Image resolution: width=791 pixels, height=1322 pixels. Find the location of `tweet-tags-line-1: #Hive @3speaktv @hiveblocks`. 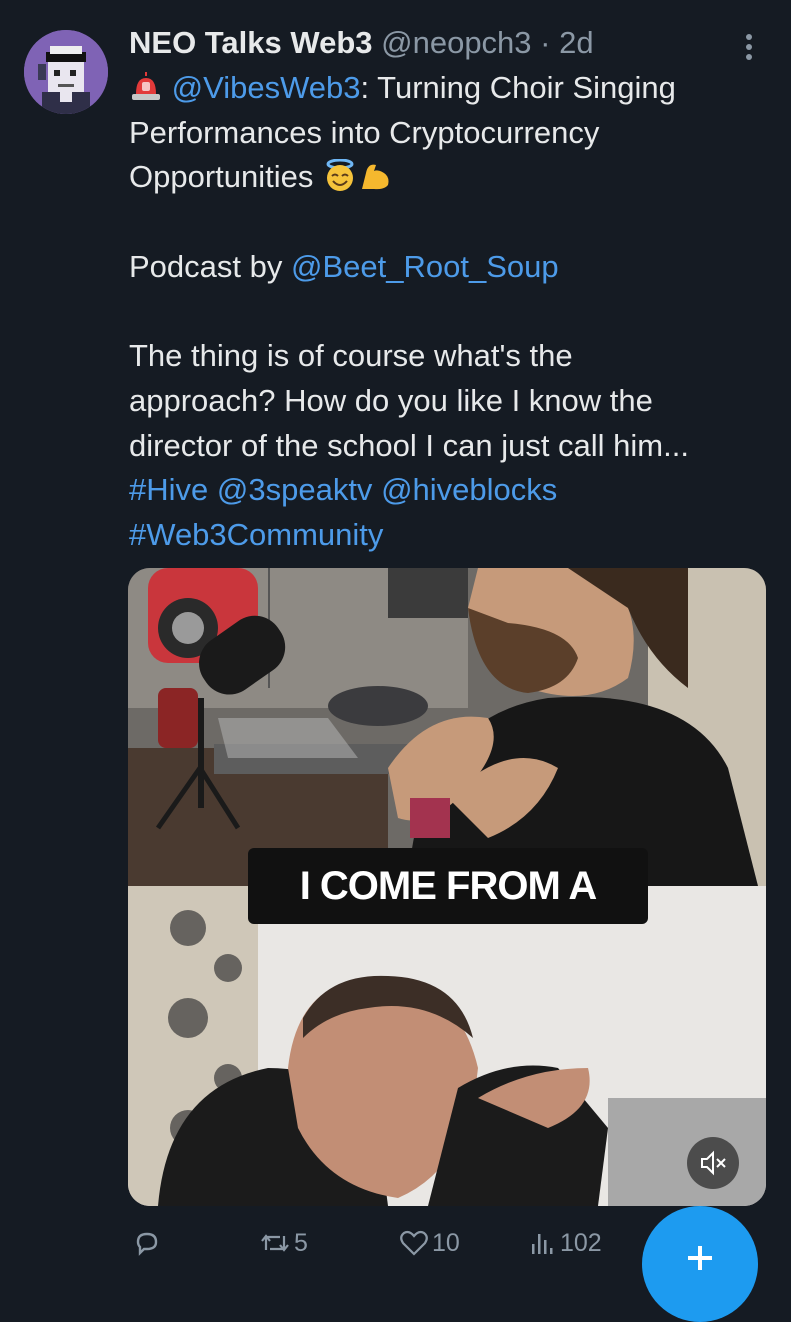

tweet-tags-line-1: #Hive @3speaktv @hiveblocks is located at coordinates (449, 490).